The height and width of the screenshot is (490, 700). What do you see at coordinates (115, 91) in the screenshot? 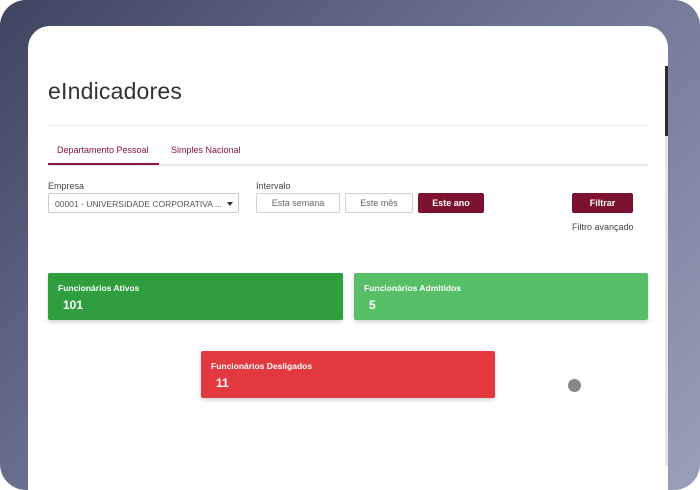
I see `page-title: eIndicadores` at bounding box center [115, 91].